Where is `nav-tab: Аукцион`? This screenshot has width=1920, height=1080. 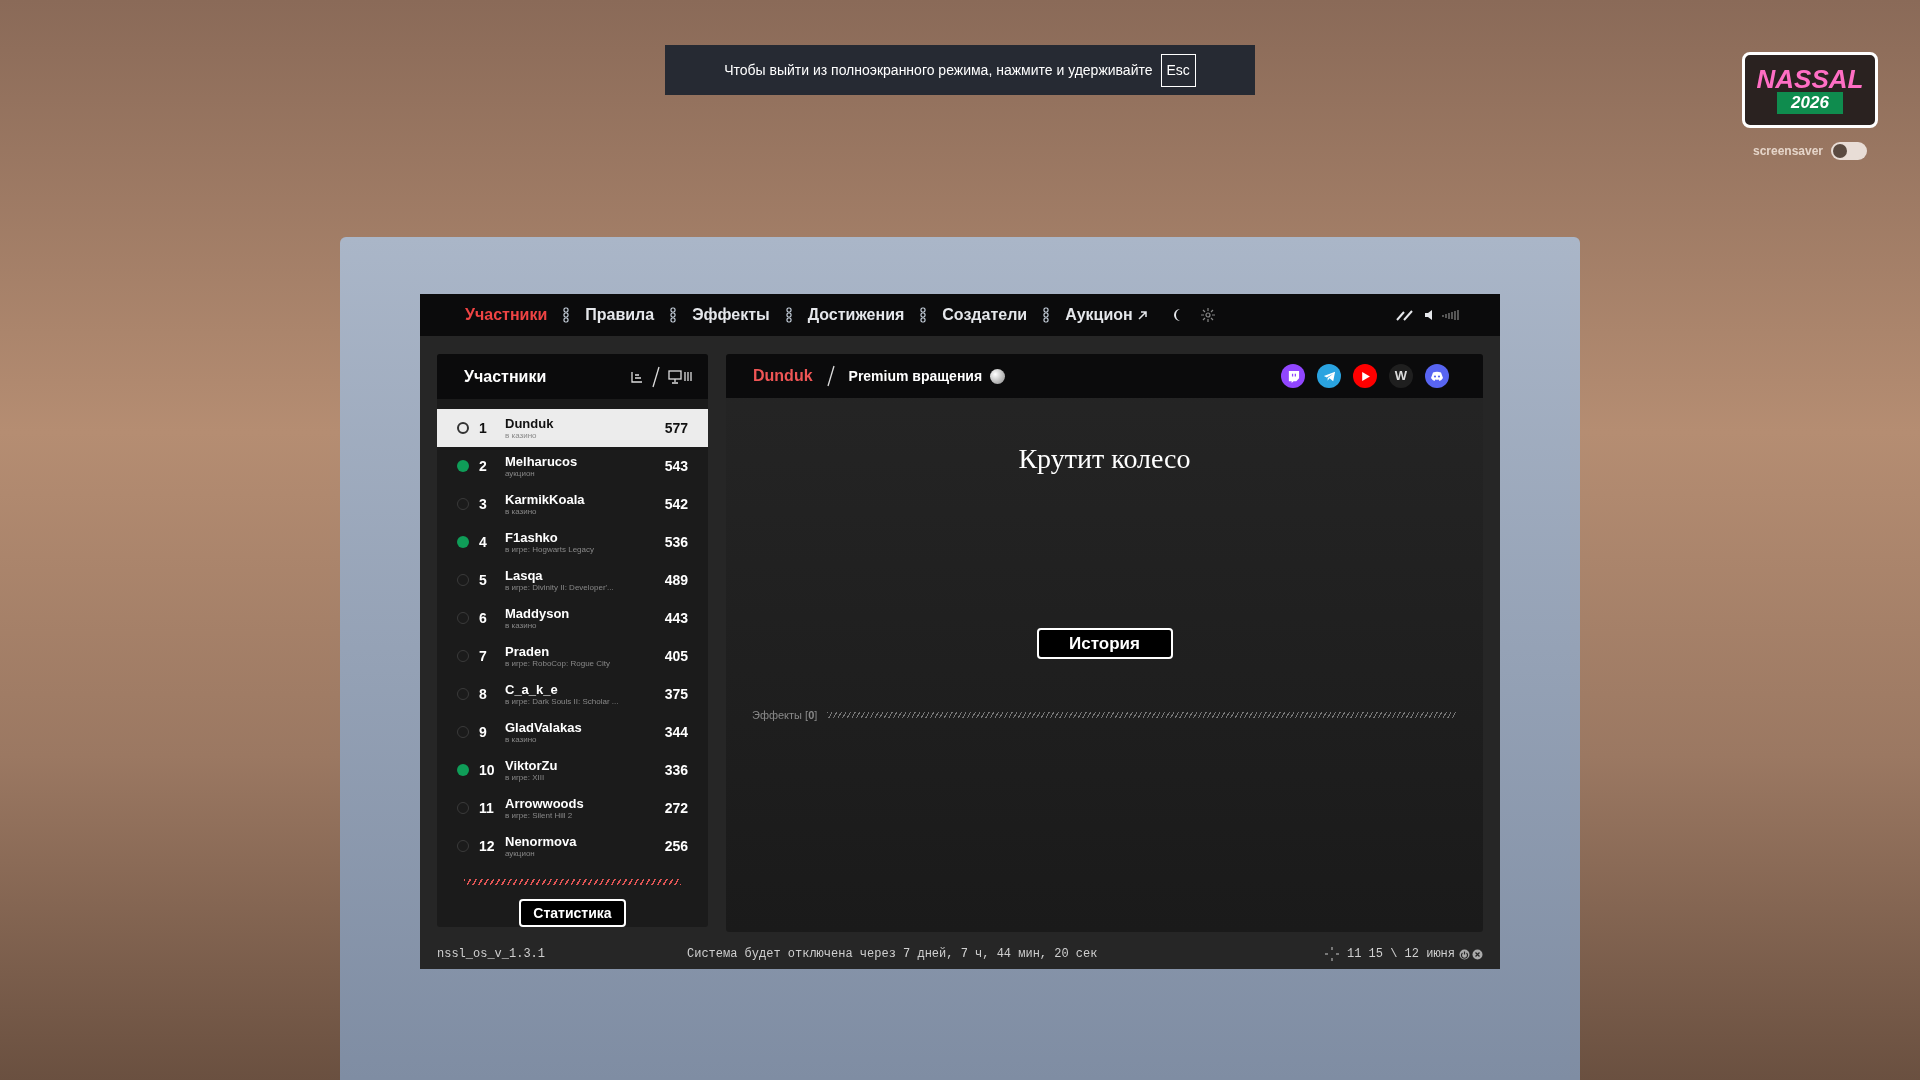 nav-tab: Аукцион is located at coordinates (1099, 315).